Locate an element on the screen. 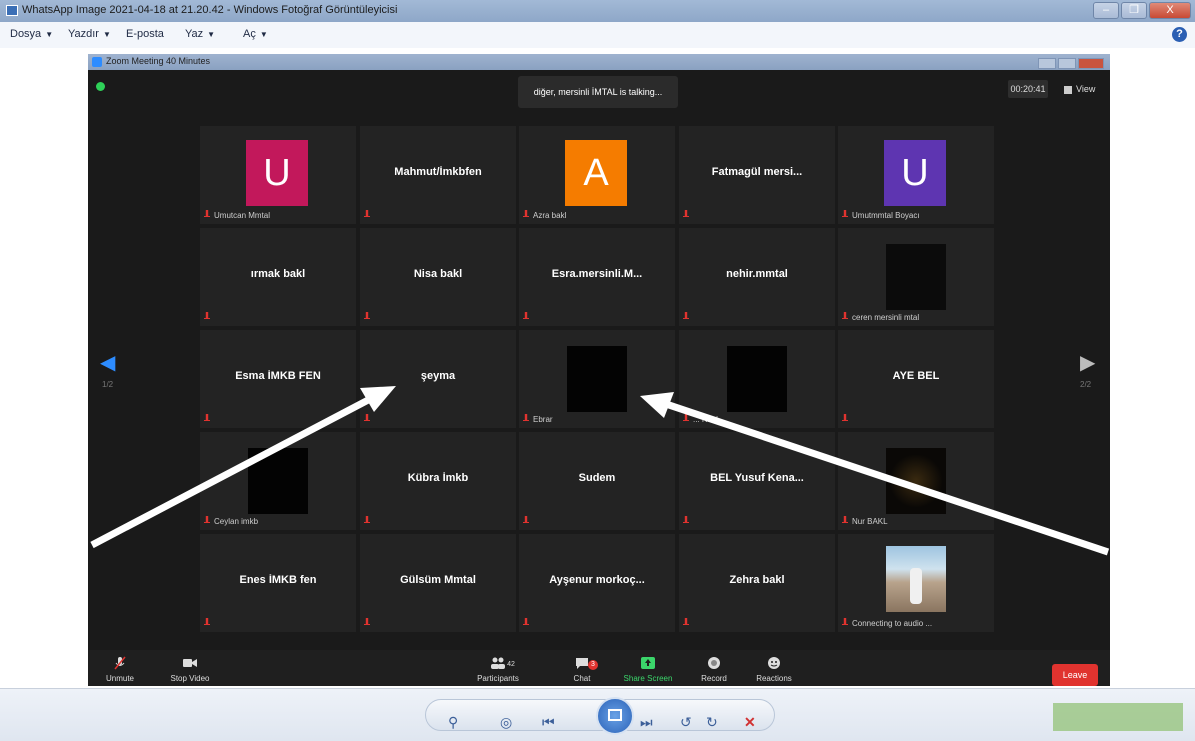  participant-tile: Ceylan imkb is located at coordinates (278, 481).